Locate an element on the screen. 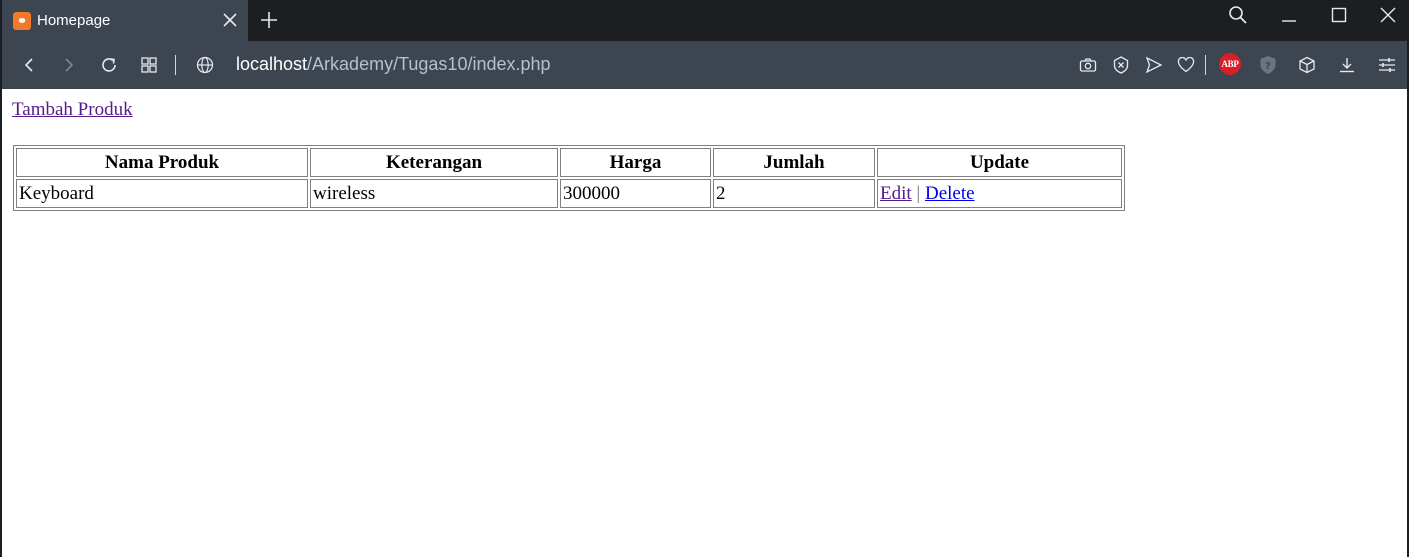 The image size is (1409, 557). table-row: Keyboard wireless 300000 2 Edit | Delete is located at coordinates (569, 193).